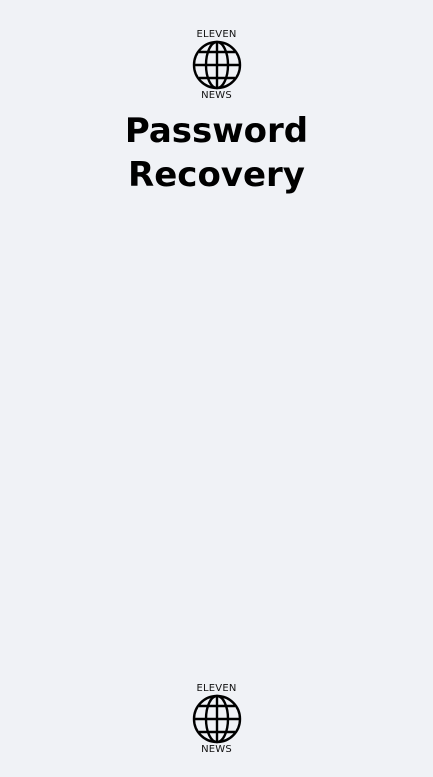  I want to click on page-title-line2: Recovery, so click(216, 175).